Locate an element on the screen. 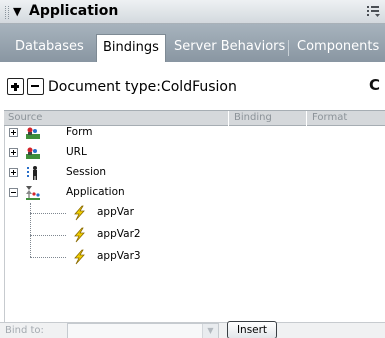  refresh-icon: C is located at coordinates (374, 85).